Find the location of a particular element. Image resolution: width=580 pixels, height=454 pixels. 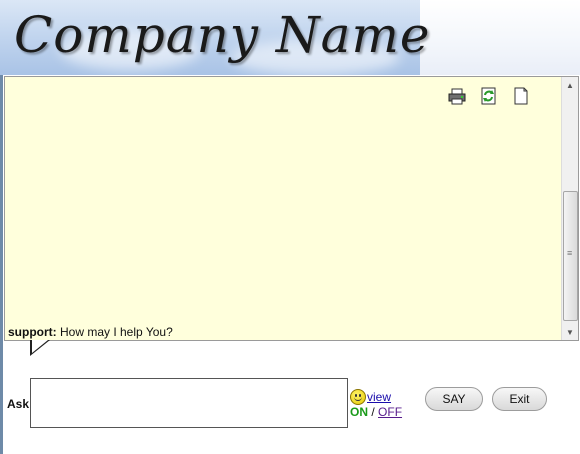

message-sender: support: is located at coordinates (32, 332).